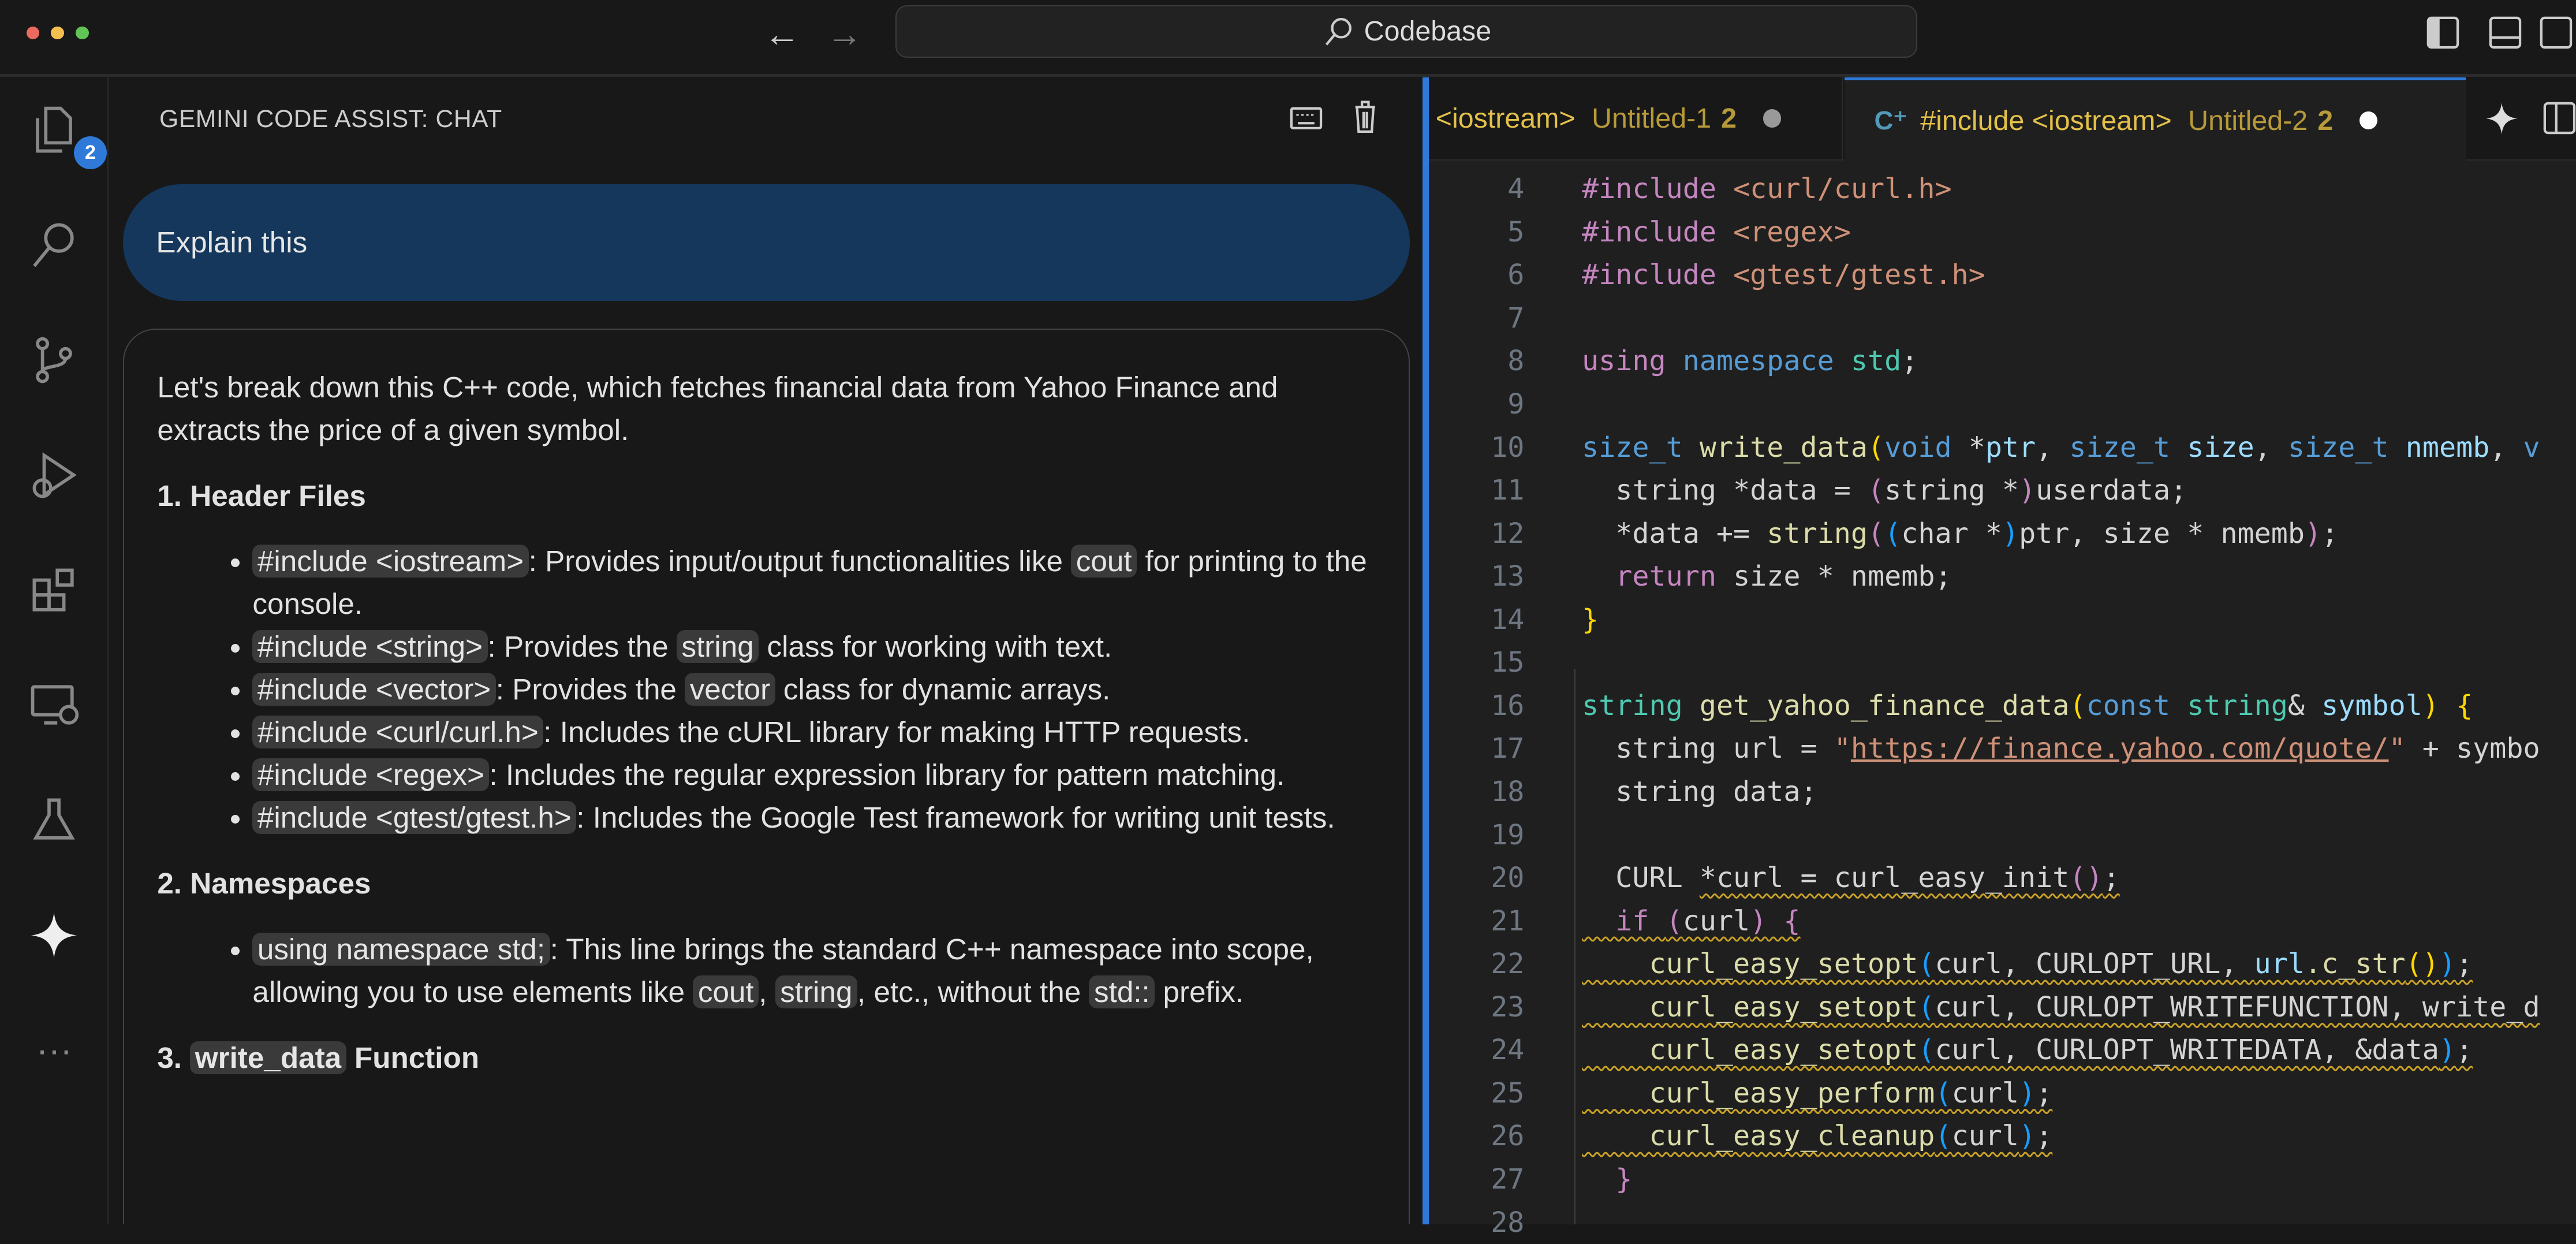  Describe the element at coordinates (1516, 275) in the screenshot. I see `line-number: 6` at that location.